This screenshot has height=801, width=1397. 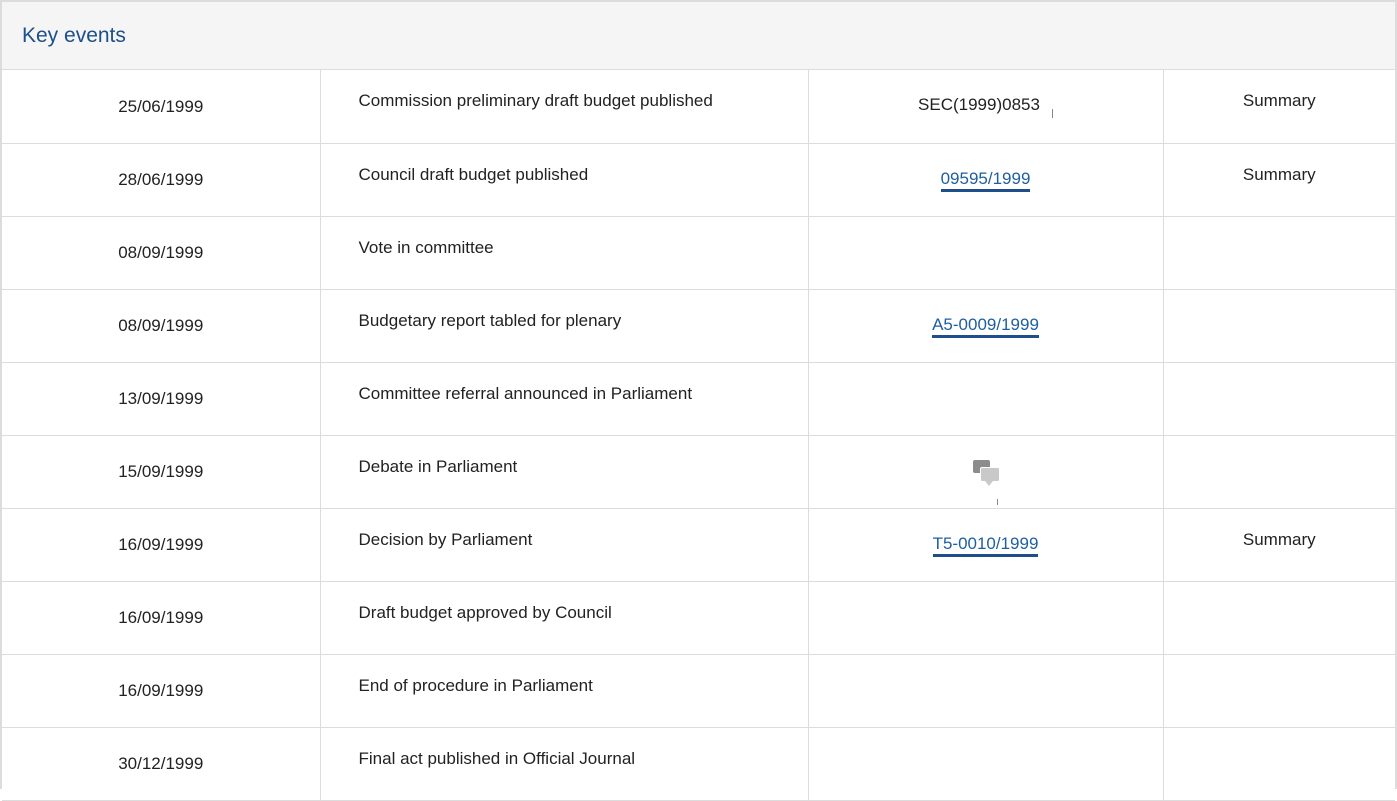 What do you see at coordinates (979, 104) in the screenshot?
I see `document-ref: SEC(1999)0853` at bounding box center [979, 104].